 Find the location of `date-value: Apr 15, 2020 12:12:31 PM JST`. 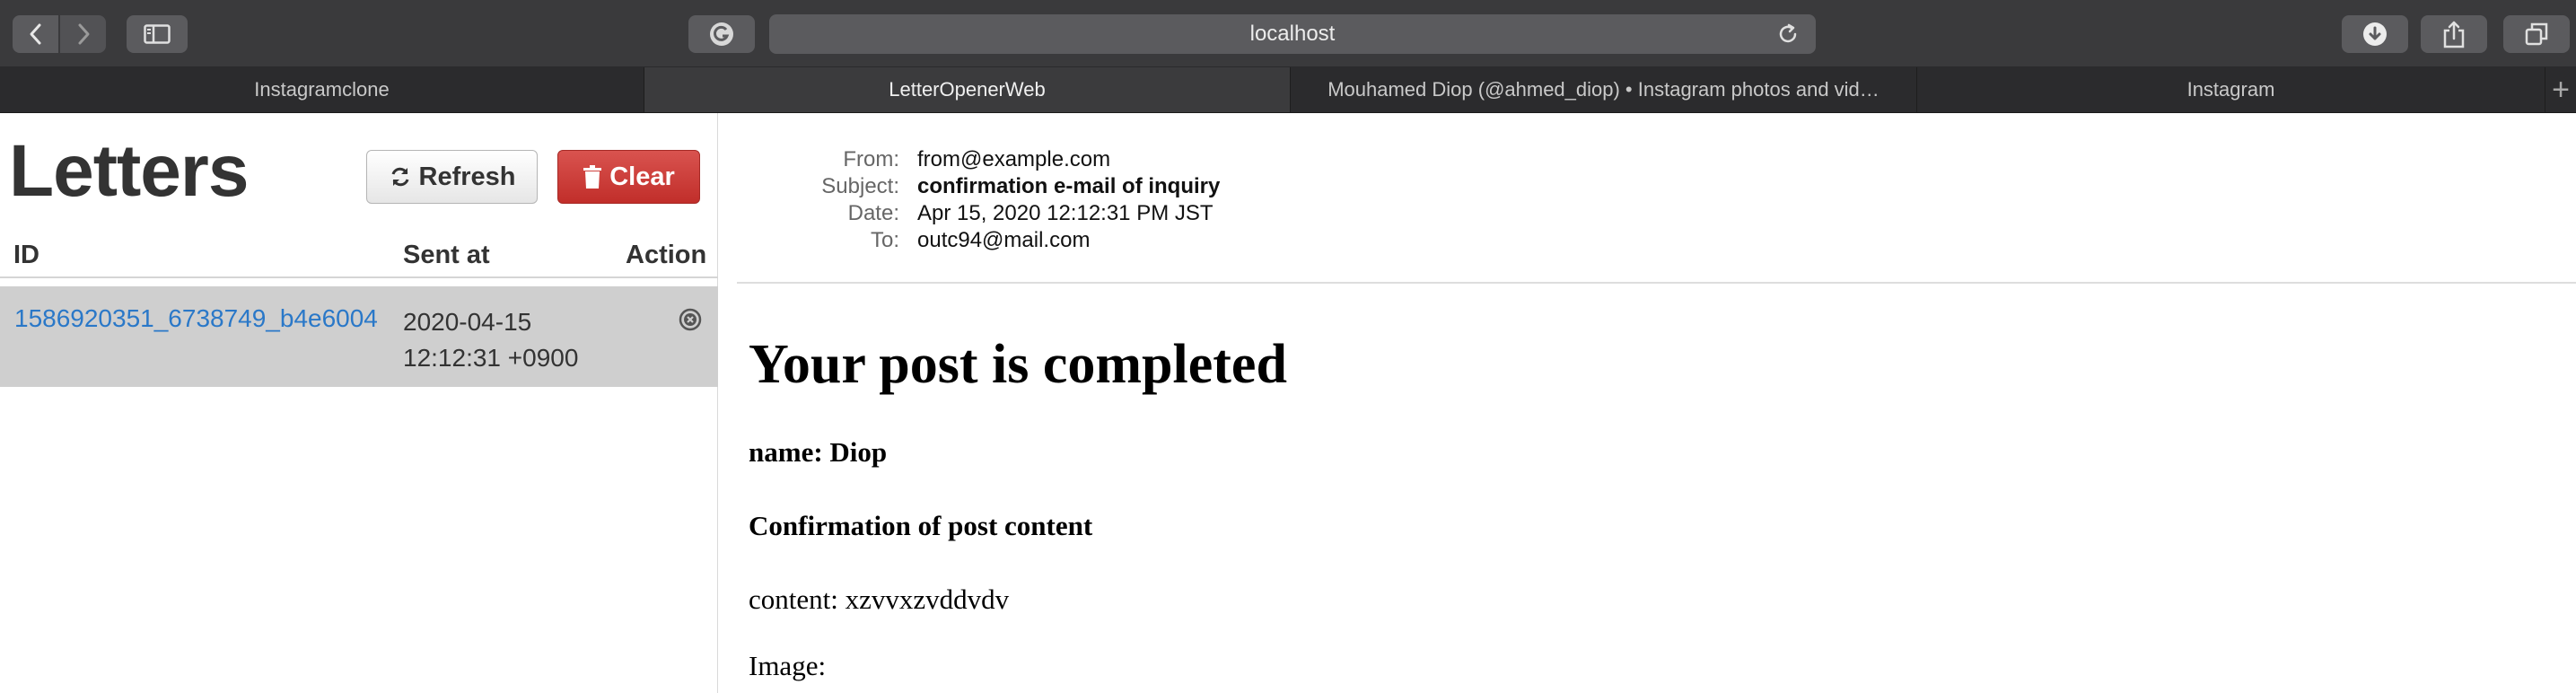

date-value: Apr 15, 2020 12:12:31 PM JST is located at coordinates (1065, 213).